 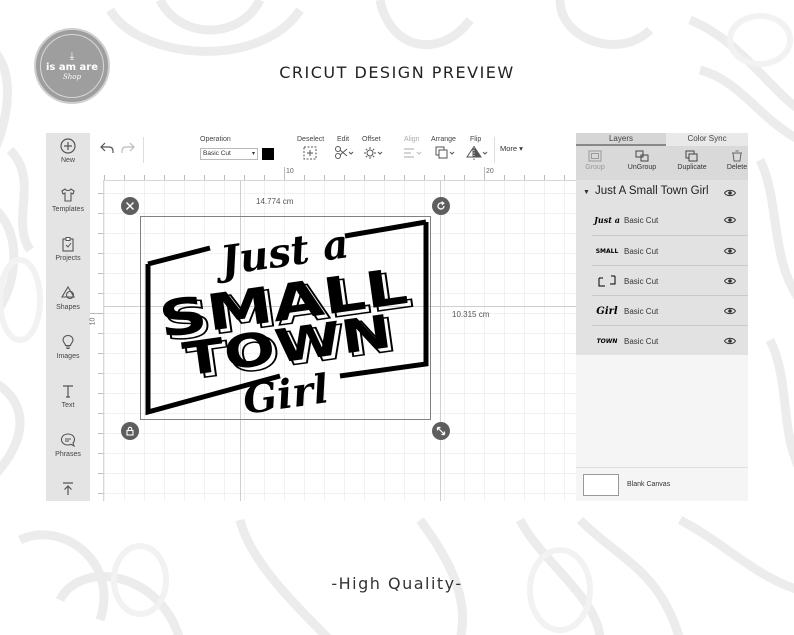 What do you see at coordinates (68, 244) in the screenshot?
I see `clipboard-icon` at bounding box center [68, 244].